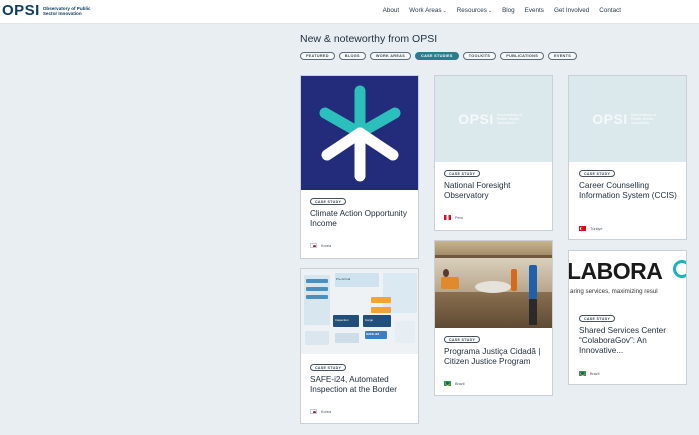 The height and width of the screenshot is (435, 699). What do you see at coordinates (360, 219) in the screenshot?
I see `card-title: Climate Action Opportunity Income` at bounding box center [360, 219].